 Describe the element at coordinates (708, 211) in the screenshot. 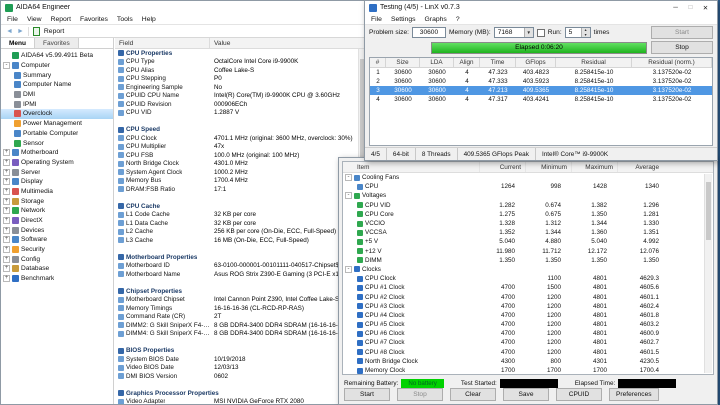

I see `scrollbar-thumb` at that location.